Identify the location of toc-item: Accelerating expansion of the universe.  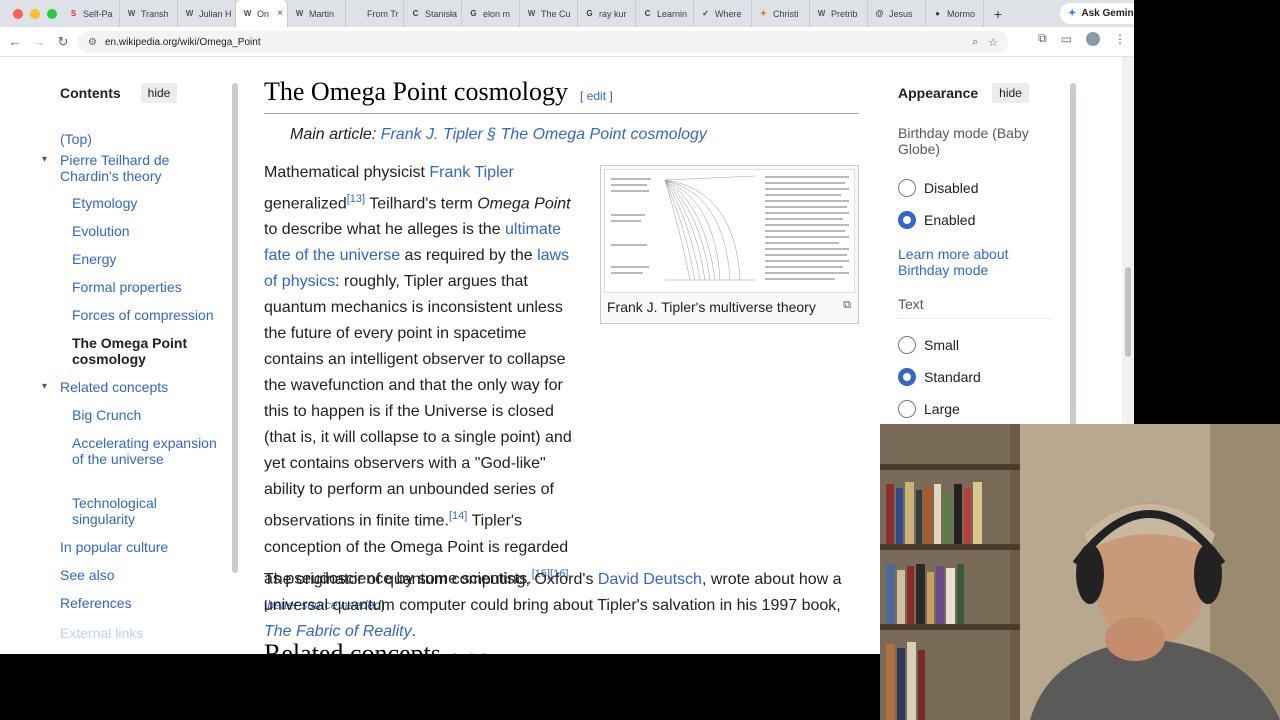
(144, 451).